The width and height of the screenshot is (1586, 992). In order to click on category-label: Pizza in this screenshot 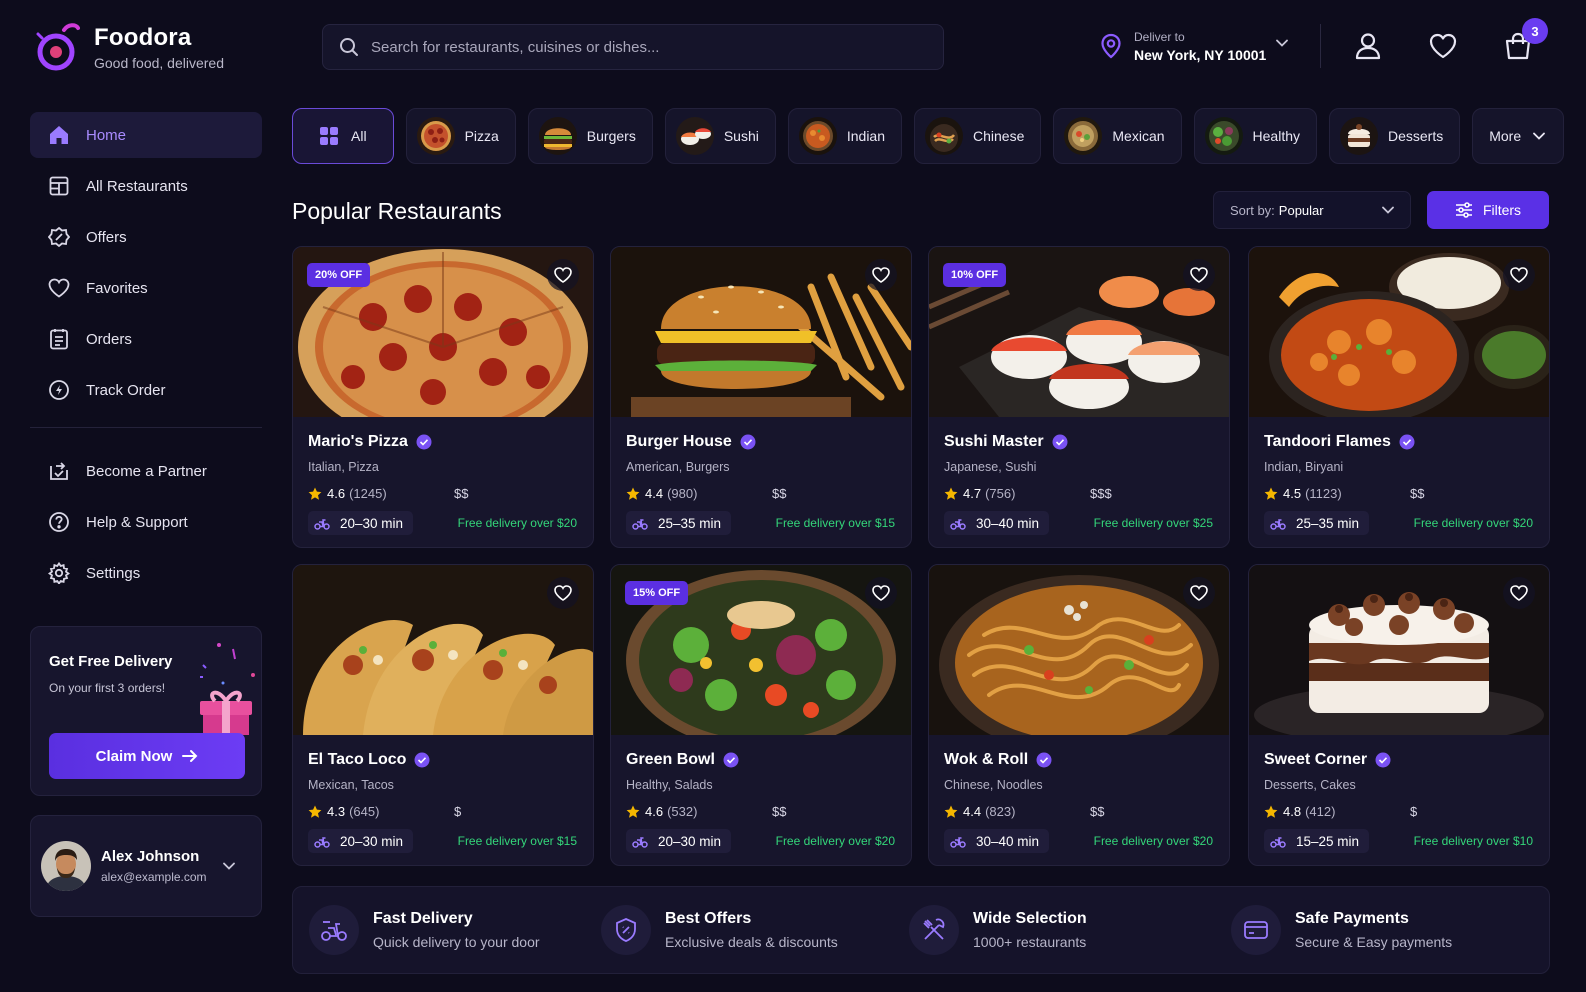, I will do `click(481, 136)`.